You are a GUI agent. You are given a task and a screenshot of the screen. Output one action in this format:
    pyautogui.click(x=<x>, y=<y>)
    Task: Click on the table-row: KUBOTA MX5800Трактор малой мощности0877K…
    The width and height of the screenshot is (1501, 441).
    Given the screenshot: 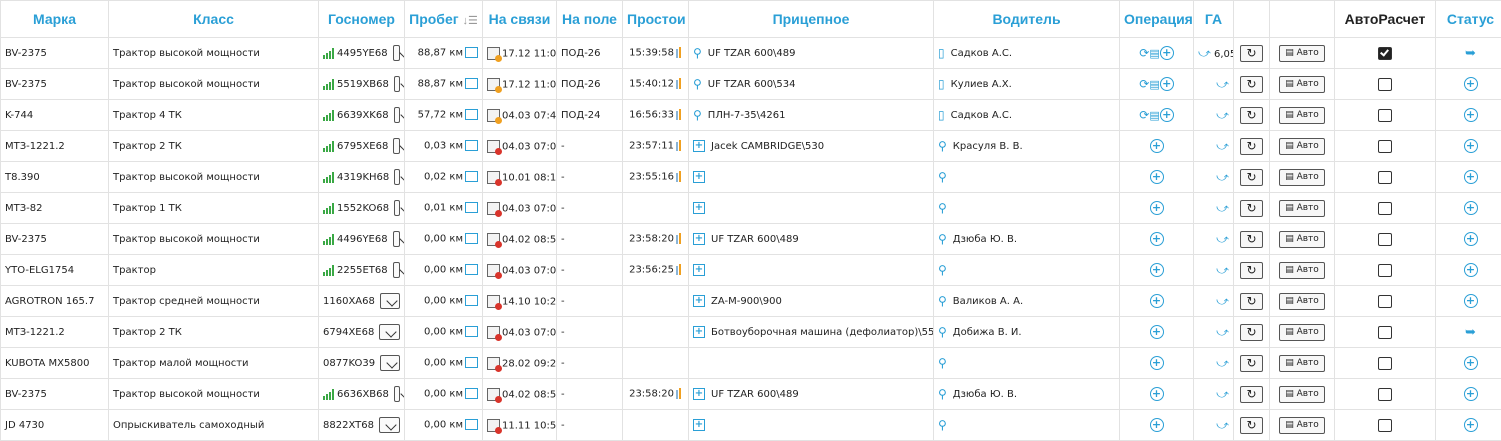 What is the action you would take?
    pyautogui.click(x=751, y=363)
    